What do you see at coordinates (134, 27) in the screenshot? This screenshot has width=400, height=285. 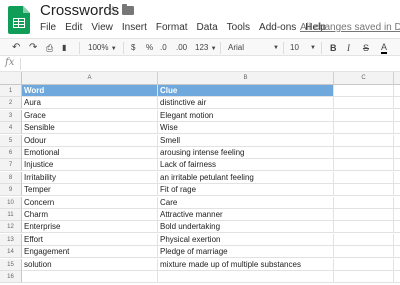 I see `menu-insert: Insert` at bounding box center [134, 27].